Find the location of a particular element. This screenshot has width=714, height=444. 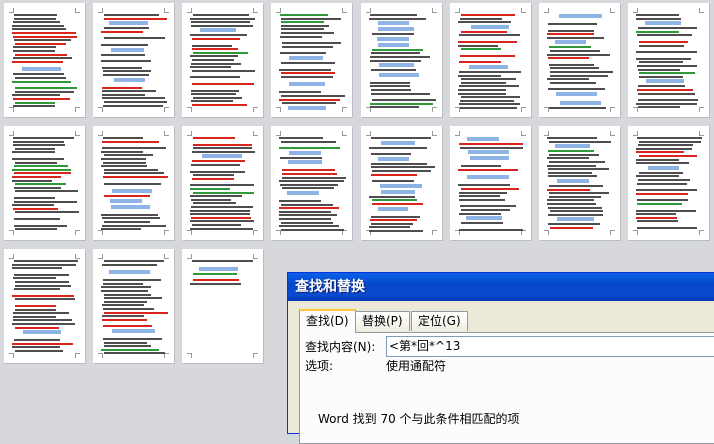

dialog-title-bar: 查找和替换 is located at coordinates (501, 287).